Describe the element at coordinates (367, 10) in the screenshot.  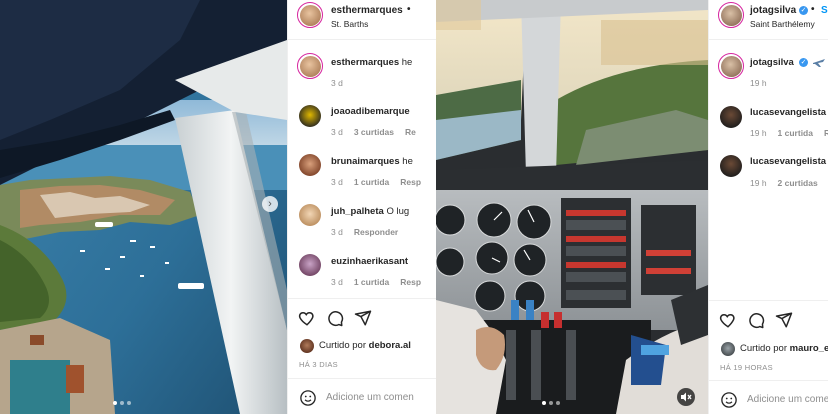
I see `post-author-username: esthermarques` at that location.